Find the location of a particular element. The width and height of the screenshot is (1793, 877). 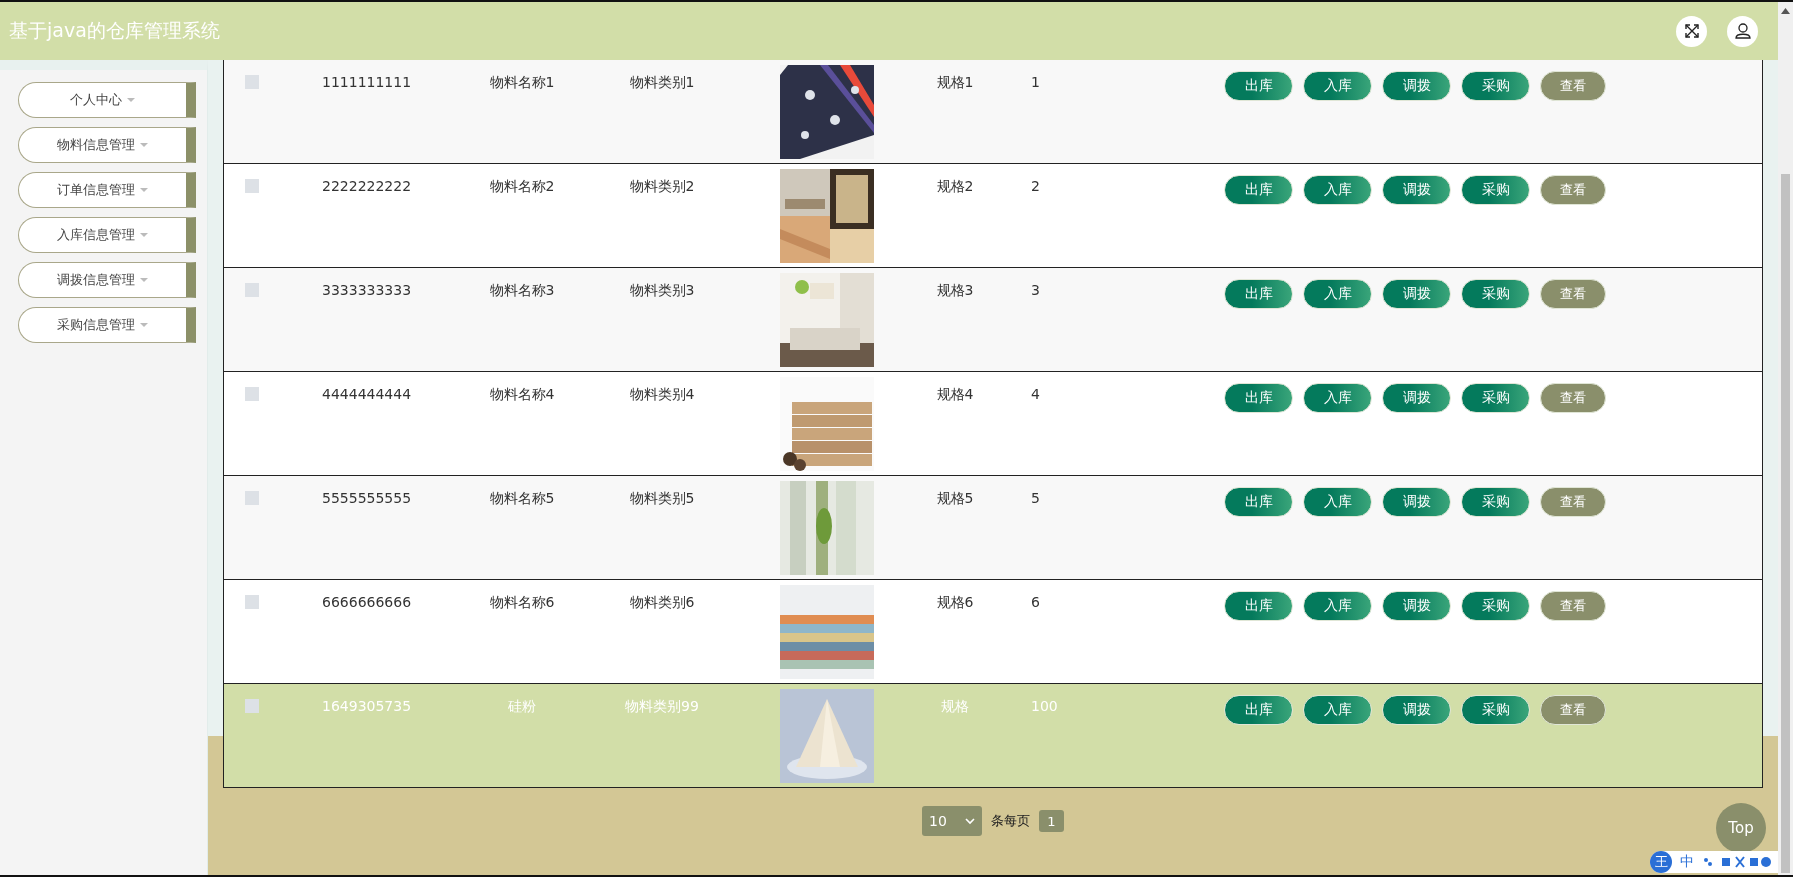

scrollbar-thumb is located at coordinates (1785, 523).